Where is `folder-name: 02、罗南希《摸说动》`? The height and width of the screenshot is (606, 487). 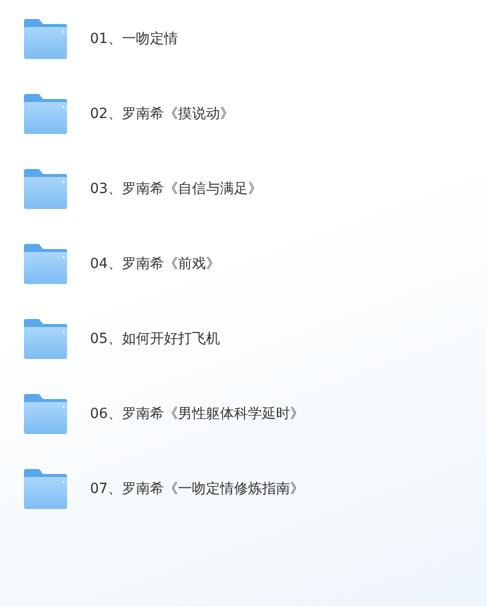 folder-name: 02、罗南希《摸说动》 is located at coordinates (162, 113).